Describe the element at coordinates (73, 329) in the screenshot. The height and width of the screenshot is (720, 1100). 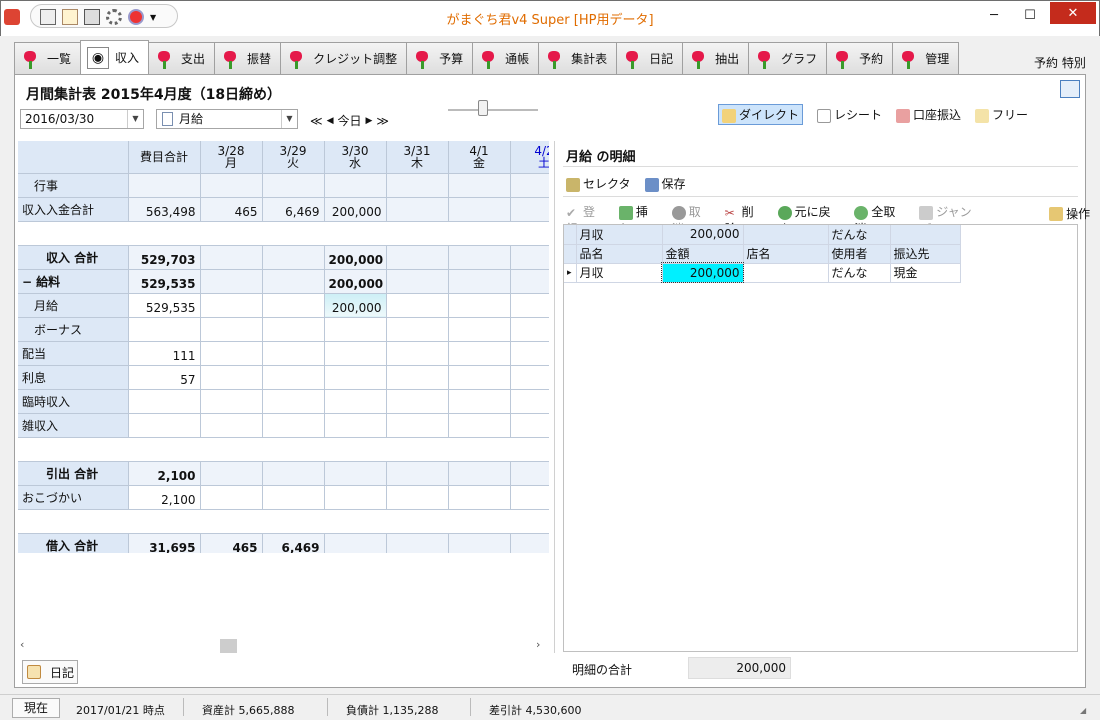
I see `row-label: ボーナス` at that location.